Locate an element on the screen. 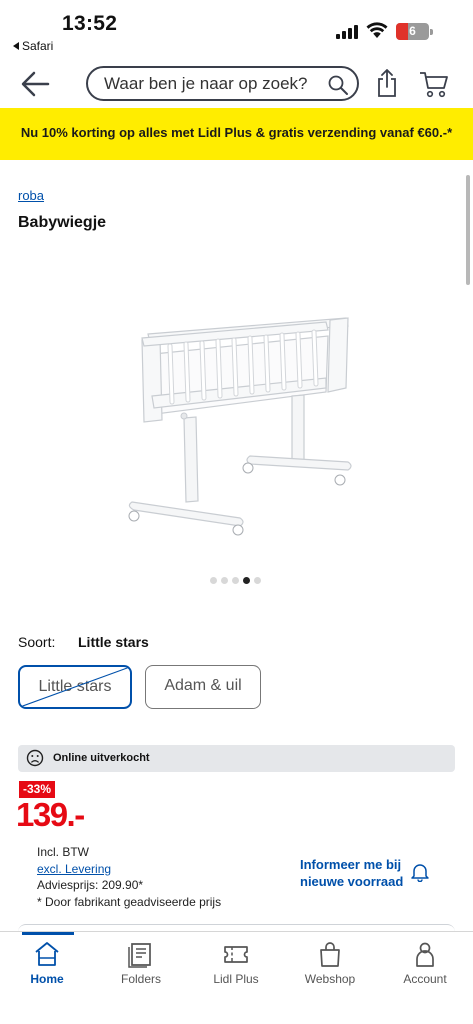  shipping-link: excl. Levering is located at coordinates (129, 869).